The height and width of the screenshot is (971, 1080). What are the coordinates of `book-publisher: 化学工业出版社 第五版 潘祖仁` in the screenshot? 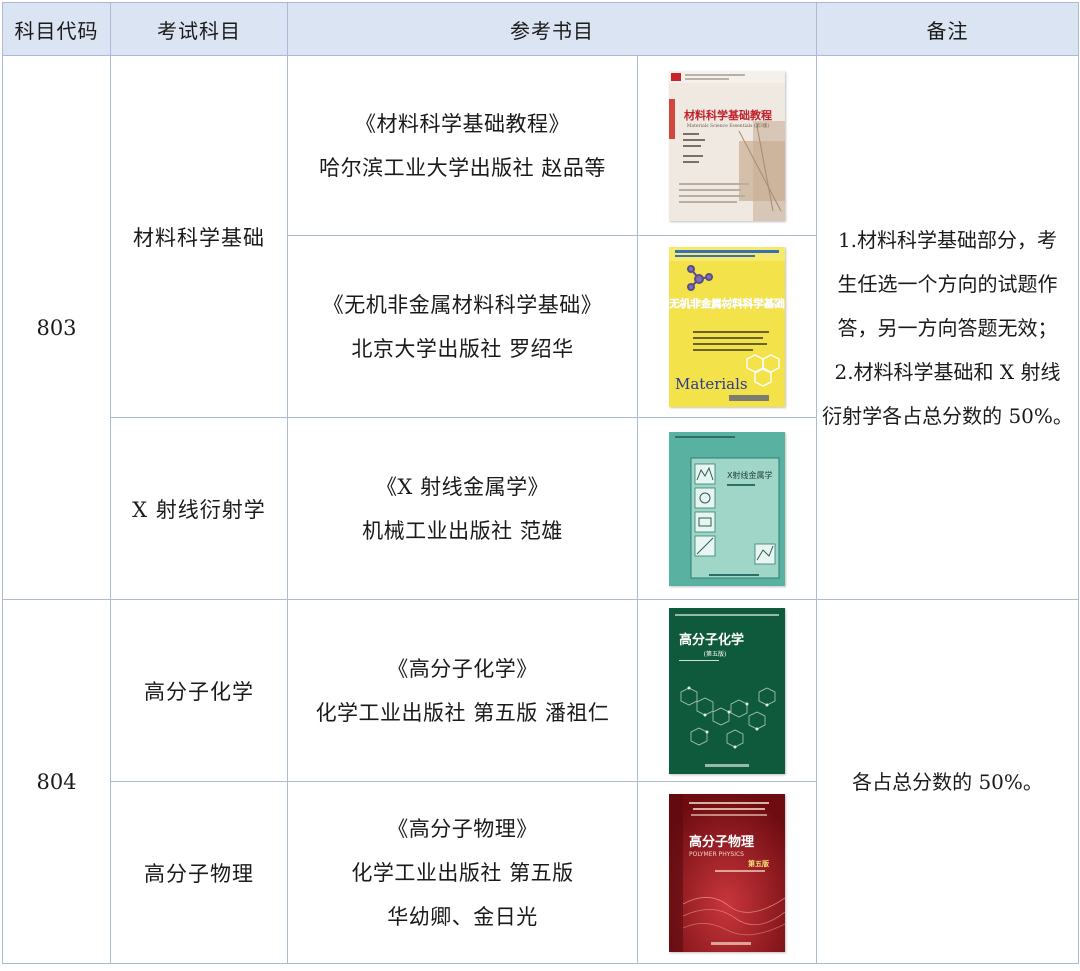 It's located at (462, 712).